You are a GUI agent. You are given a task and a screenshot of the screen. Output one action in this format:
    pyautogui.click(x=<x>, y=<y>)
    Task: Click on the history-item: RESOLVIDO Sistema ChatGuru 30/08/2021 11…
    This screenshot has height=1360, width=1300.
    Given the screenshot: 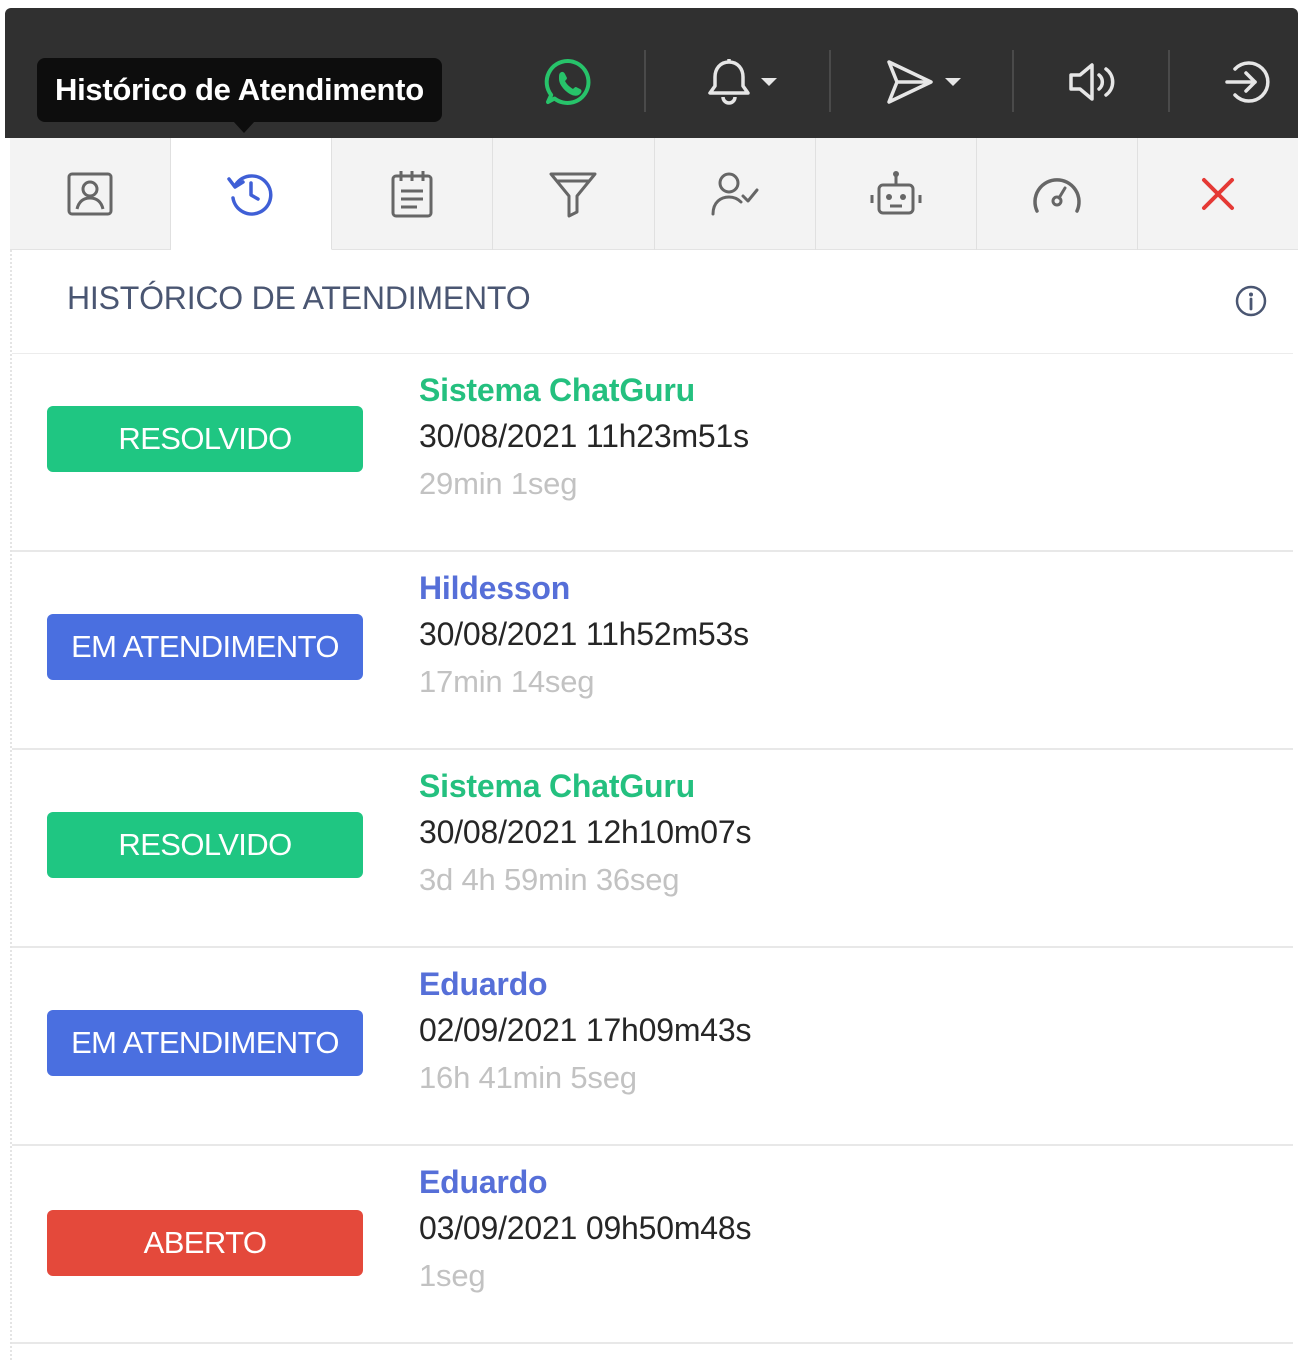 What is the action you would take?
    pyautogui.click(x=652, y=453)
    